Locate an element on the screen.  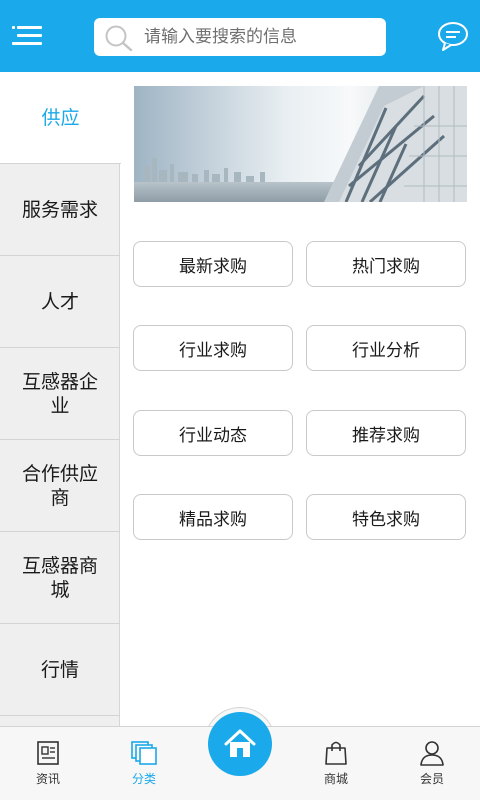
sidebar-item-label: 服务需求 is located at coordinates (59, 209).